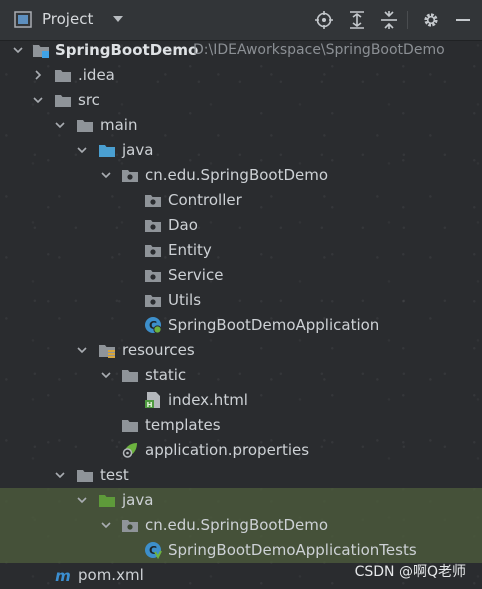 The height and width of the screenshot is (589, 482). What do you see at coordinates (158, 350) in the screenshot?
I see `tree-label-resources: resources` at bounding box center [158, 350].